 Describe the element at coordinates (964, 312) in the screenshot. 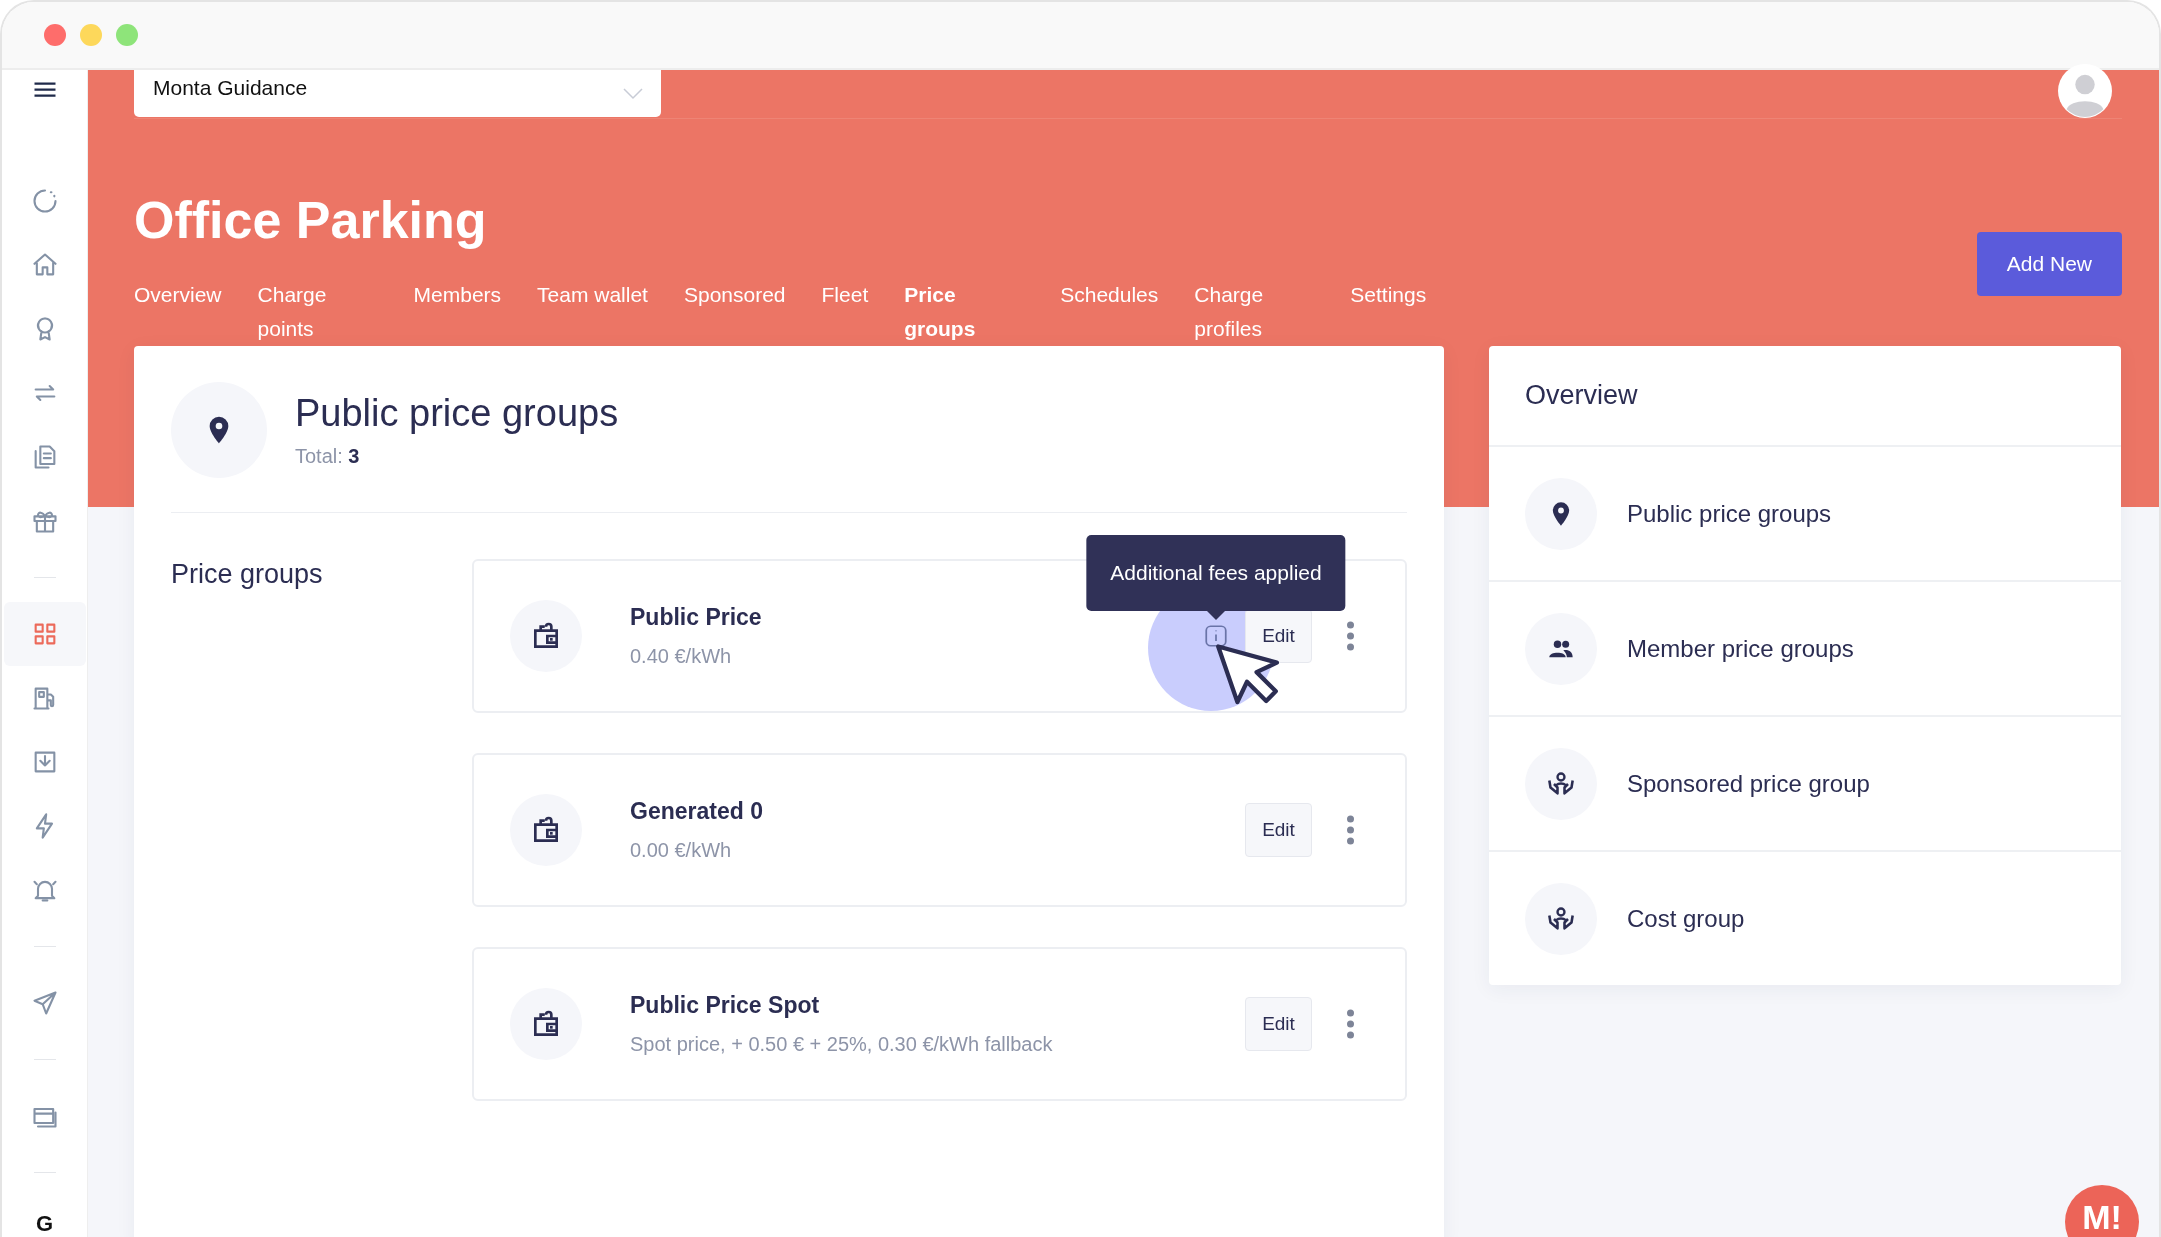

I see `tab: Price groups` at that location.